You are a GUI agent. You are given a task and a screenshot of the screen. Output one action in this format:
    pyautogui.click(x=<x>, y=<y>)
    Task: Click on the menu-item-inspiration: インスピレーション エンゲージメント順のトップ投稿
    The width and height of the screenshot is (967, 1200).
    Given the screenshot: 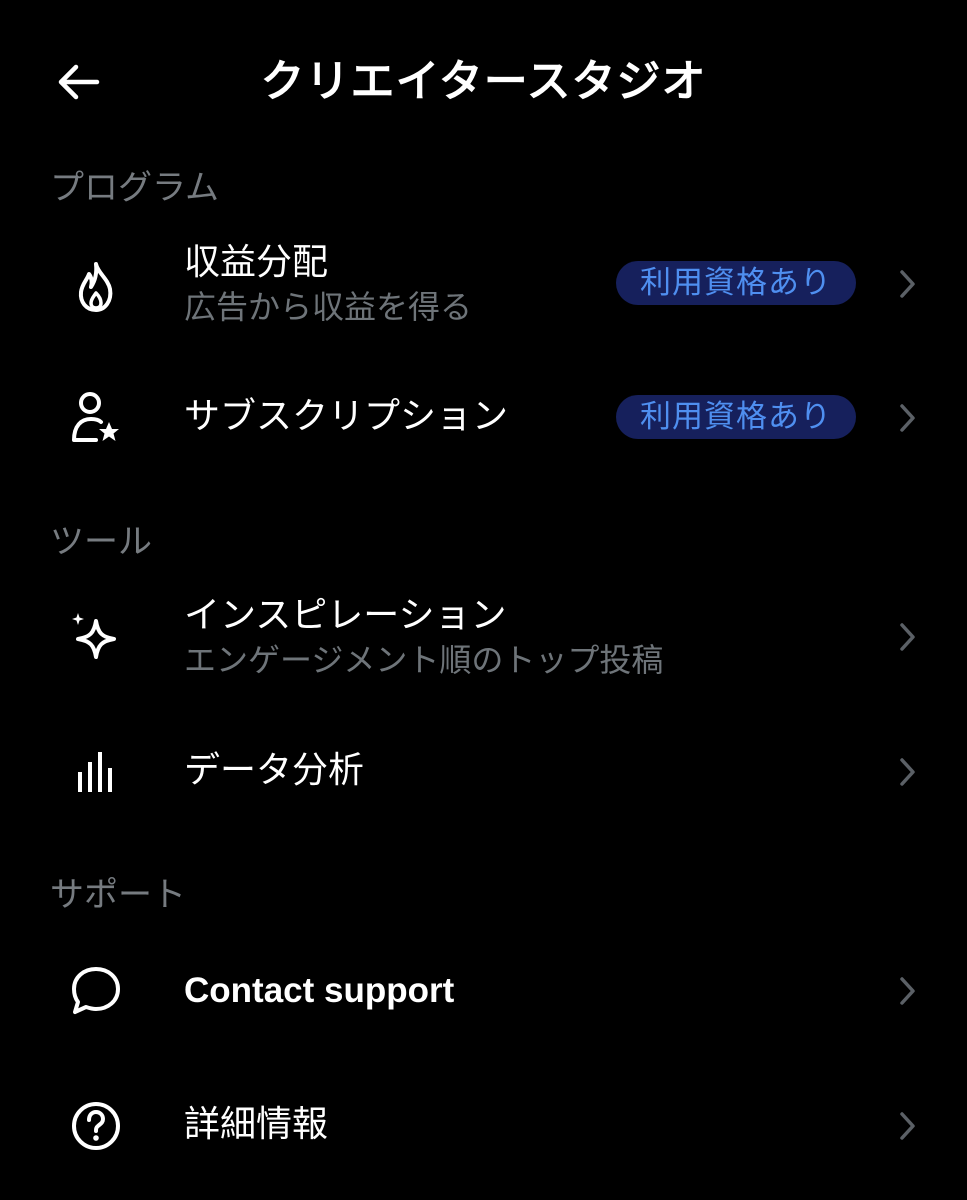 What is the action you would take?
    pyautogui.click(x=483, y=640)
    